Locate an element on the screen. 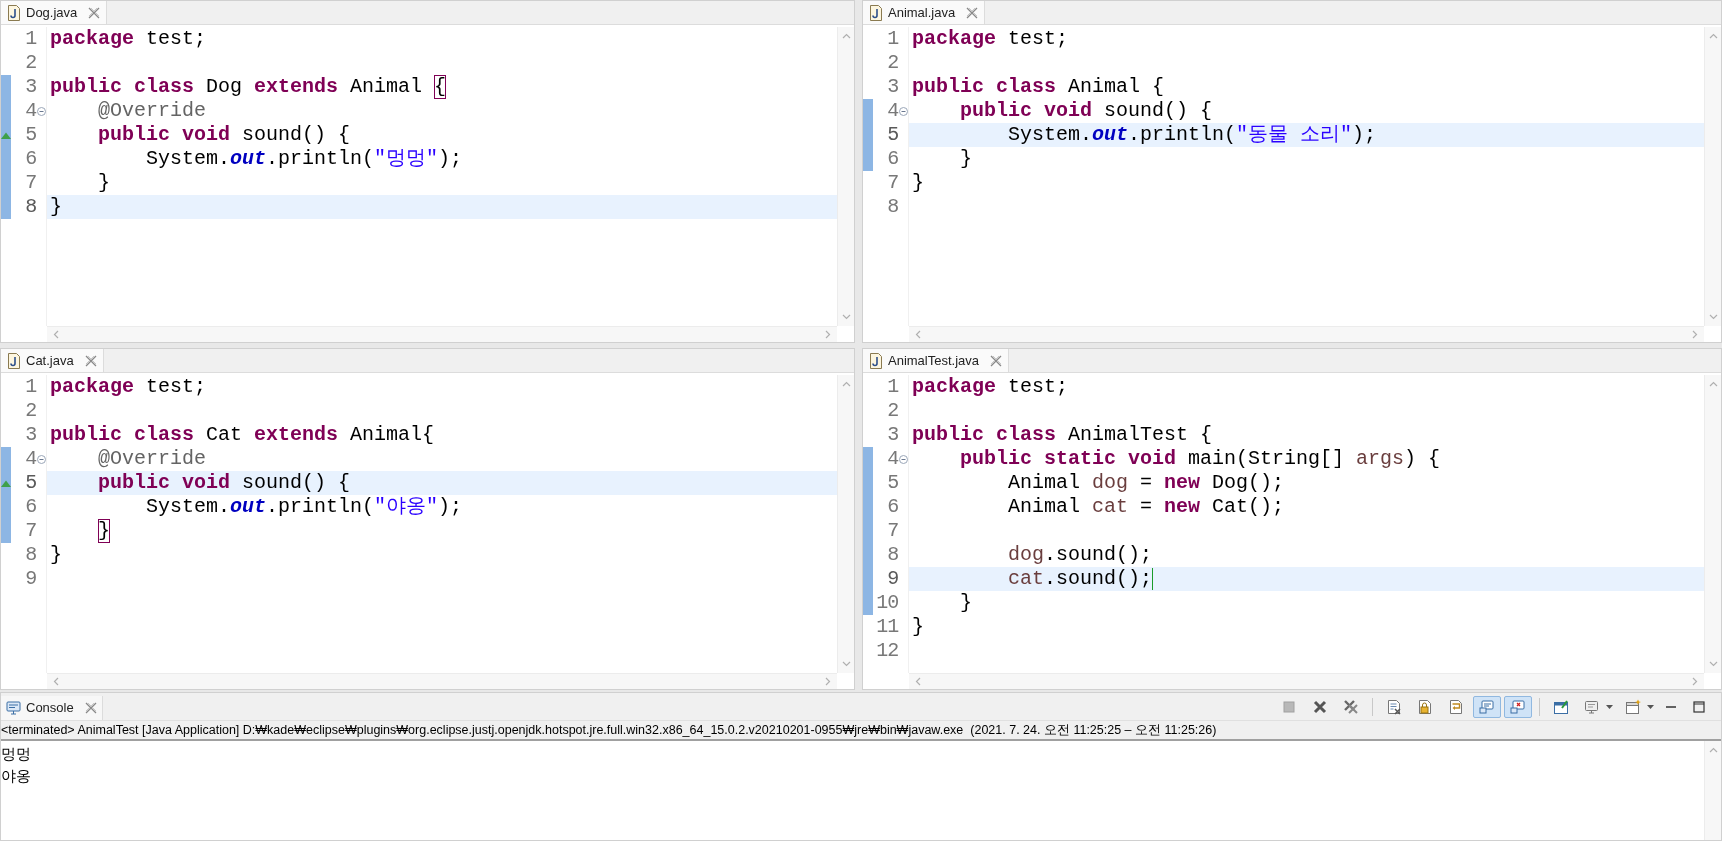  show-stderr-button is located at coordinates (1518, 706).